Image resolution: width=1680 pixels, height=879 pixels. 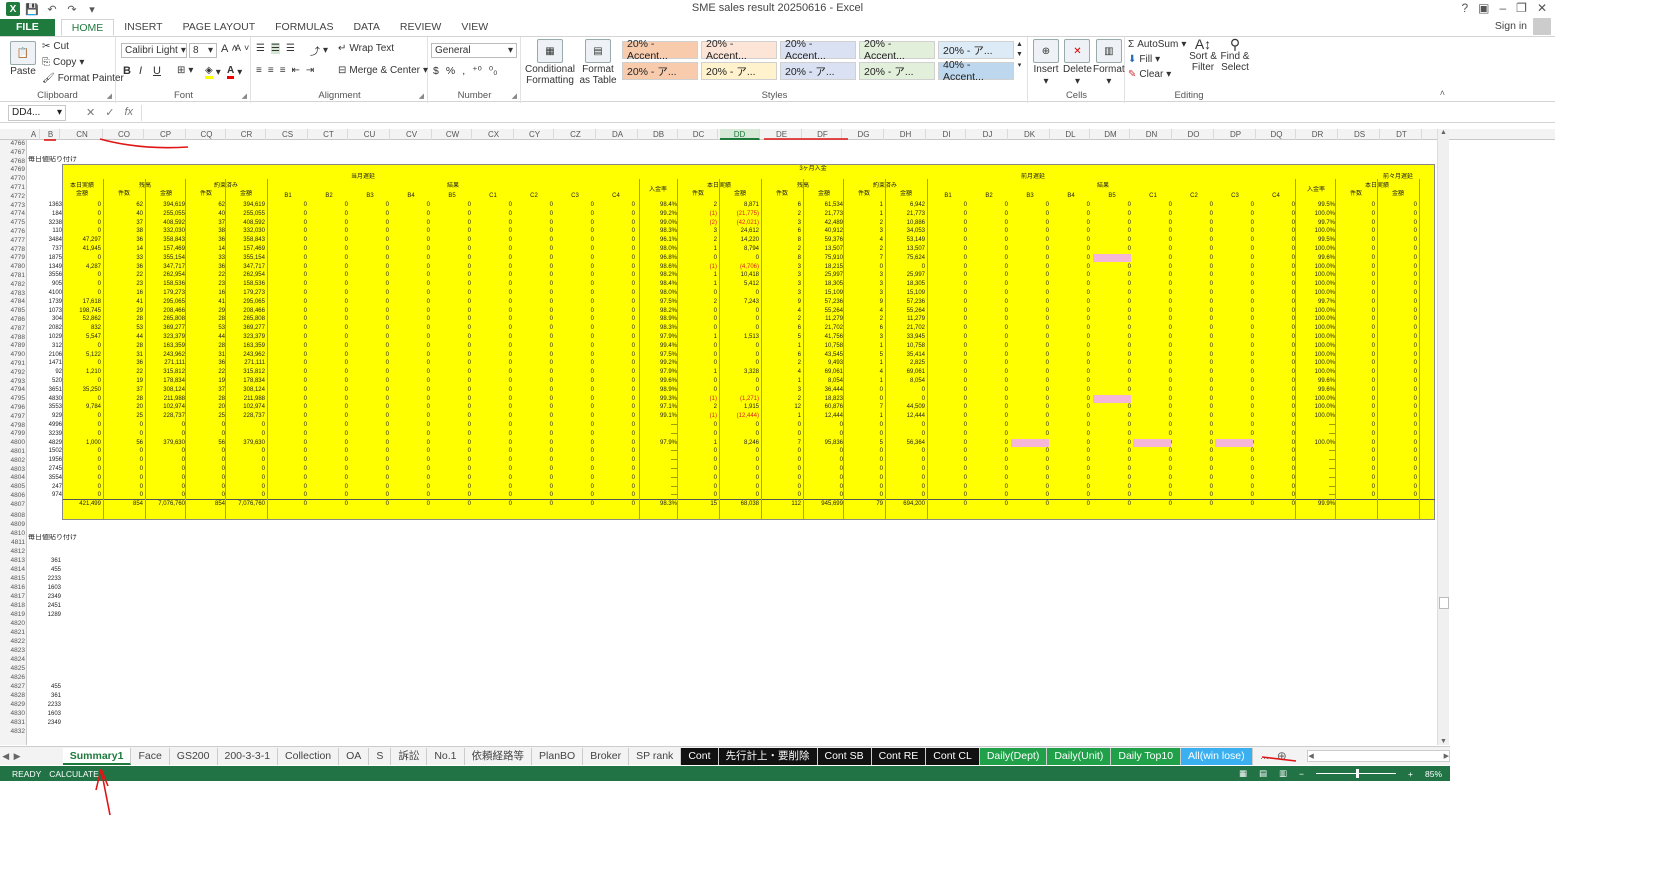 What do you see at coordinates (740, 460) in the screenshot?
I see `cell-dd: 0` at bounding box center [740, 460].